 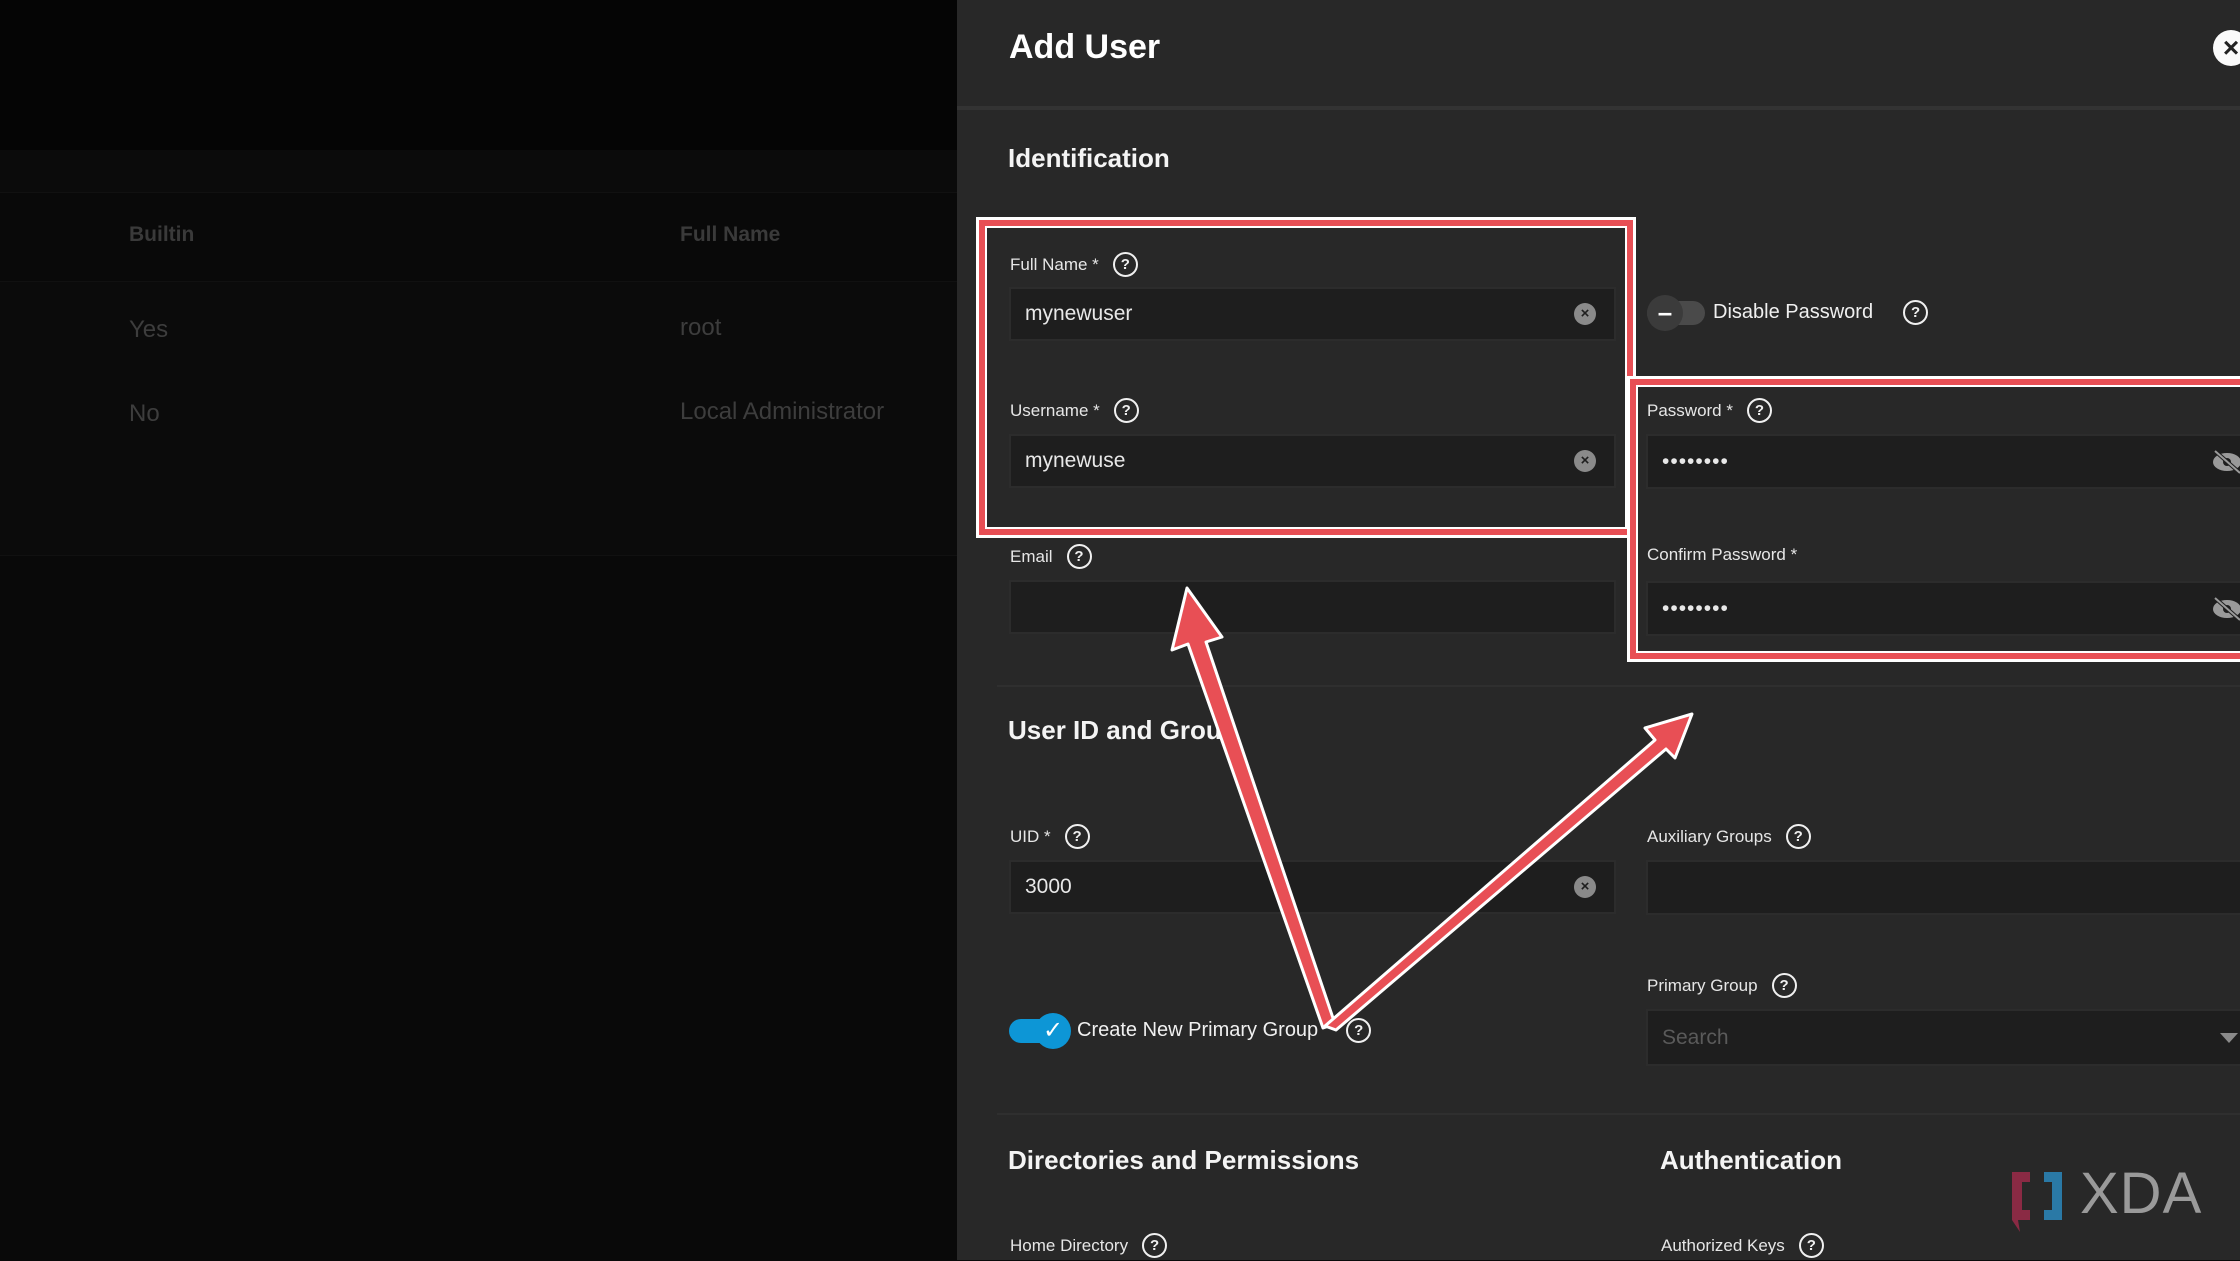 I want to click on create-primary-group-toggle: ✓, so click(x=1040, y=1031).